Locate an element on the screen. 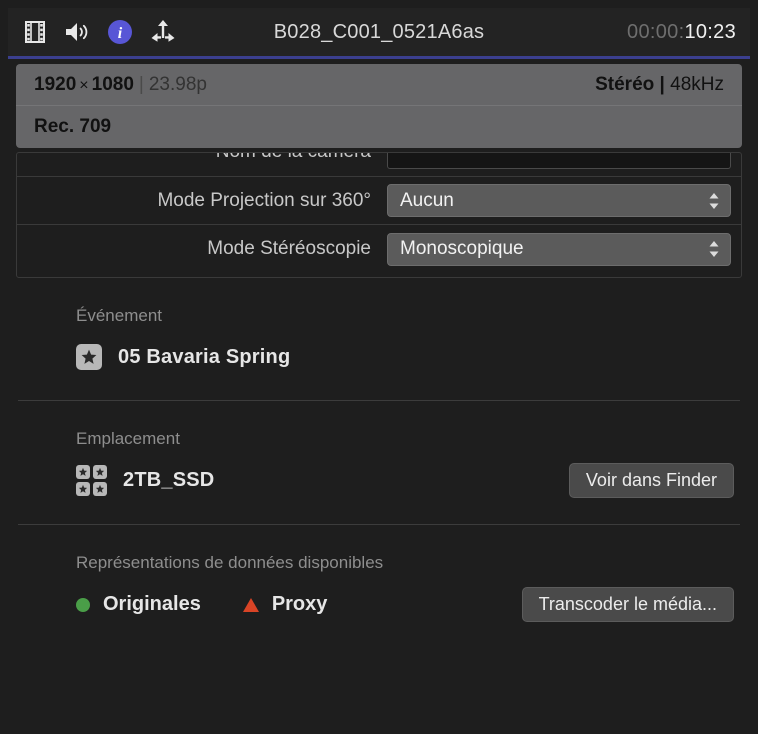 This screenshot has height=734, width=758. filmstrip-icon is located at coordinates (35, 32).